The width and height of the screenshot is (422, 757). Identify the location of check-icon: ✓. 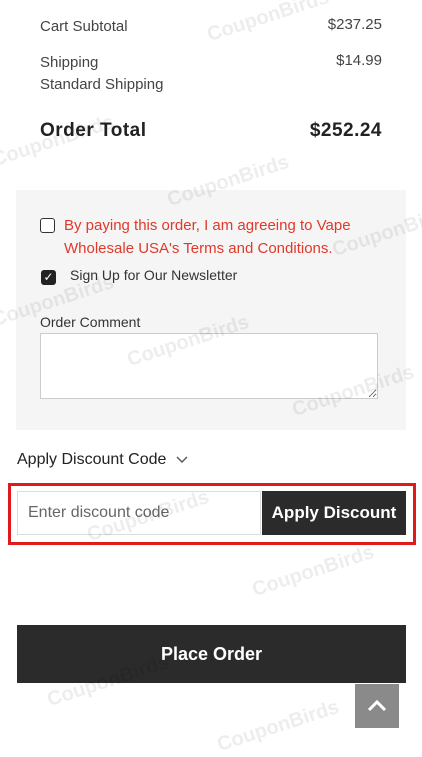
(48, 277).